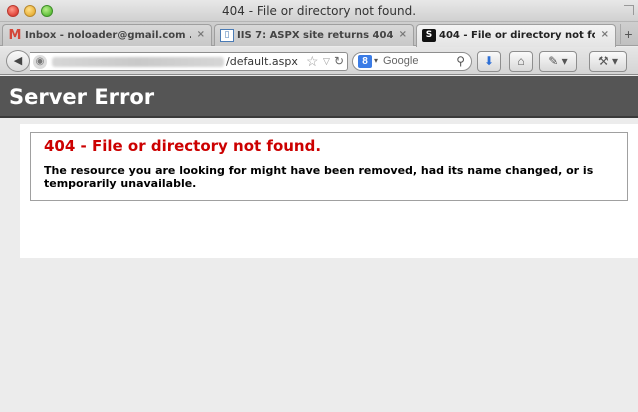  Describe the element at coordinates (629, 10) in the screenshot. I see `fullscreen-icon` at that location.